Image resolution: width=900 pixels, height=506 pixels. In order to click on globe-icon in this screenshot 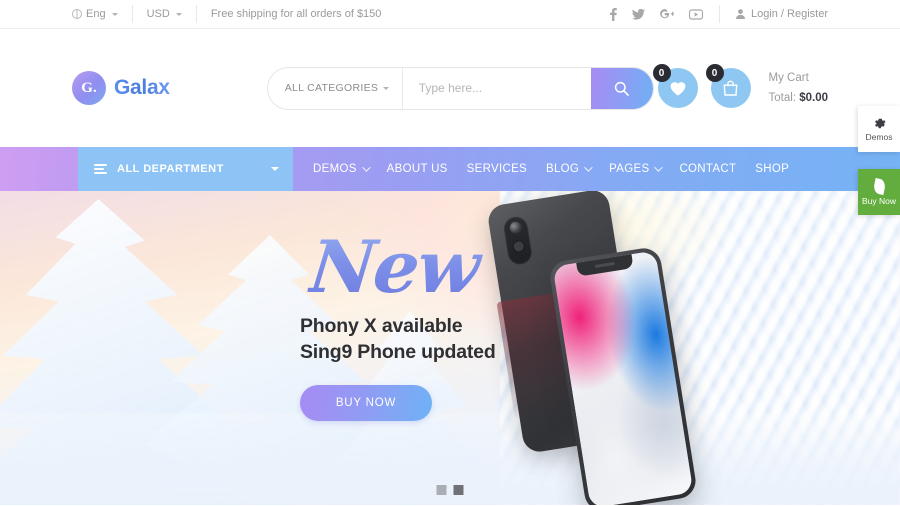, I will do `click(77, 14)`.